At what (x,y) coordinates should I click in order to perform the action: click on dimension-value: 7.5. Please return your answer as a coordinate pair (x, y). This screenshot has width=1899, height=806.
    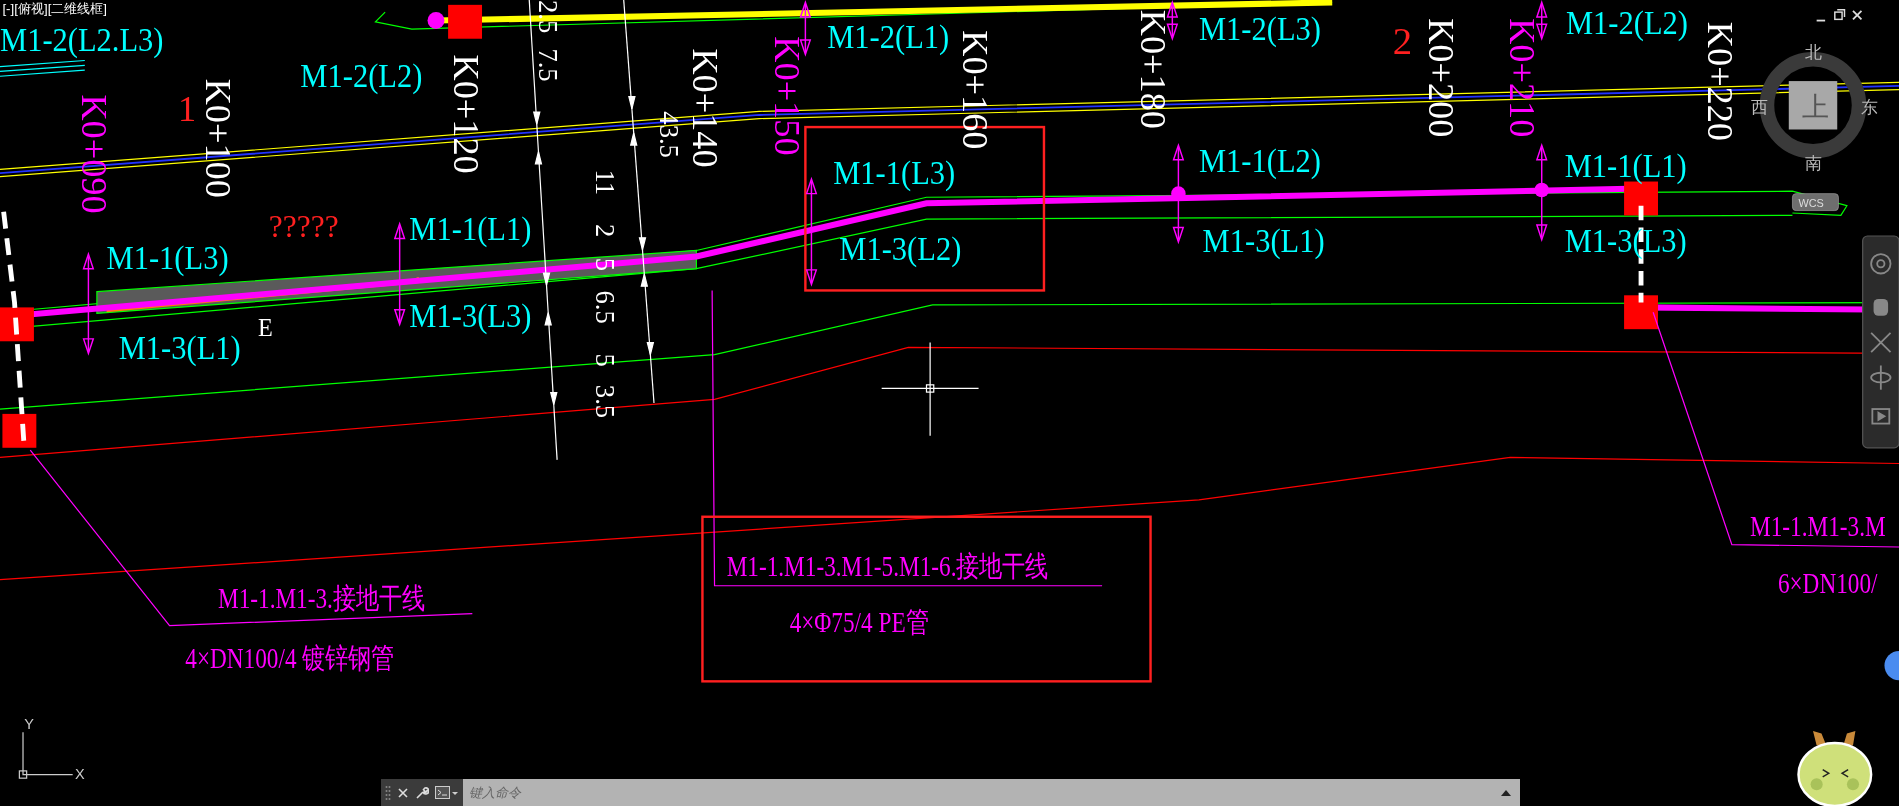
    Looking at the image, I should click on (547, 65).